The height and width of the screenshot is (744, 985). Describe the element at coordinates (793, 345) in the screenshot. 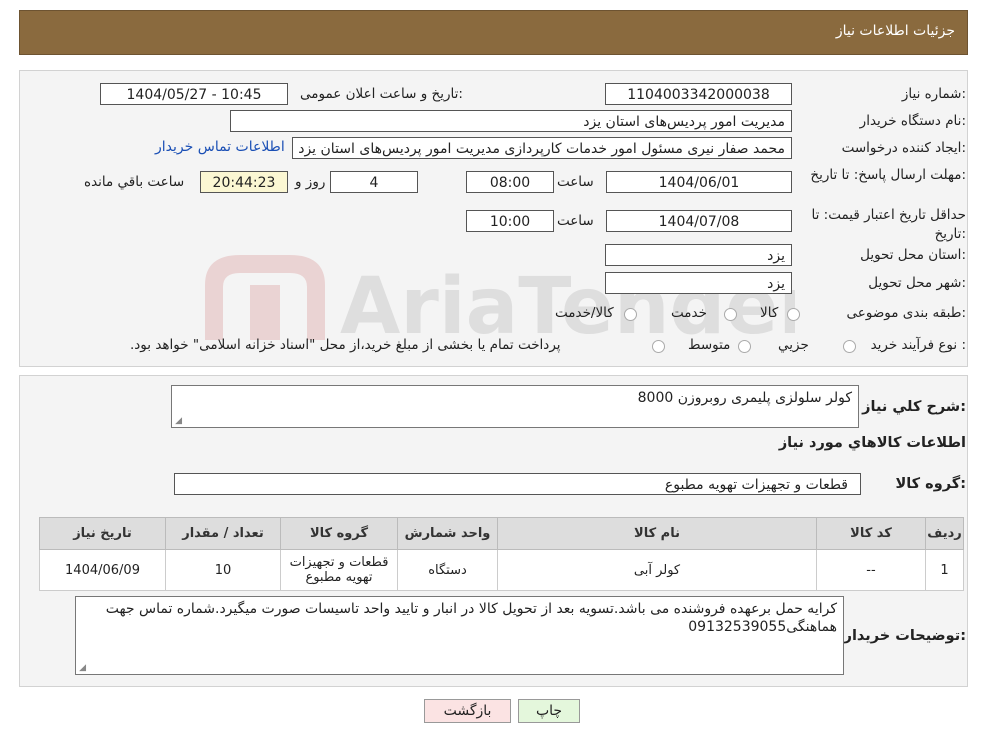

I see `process-option-minor: جزيي` at that location.